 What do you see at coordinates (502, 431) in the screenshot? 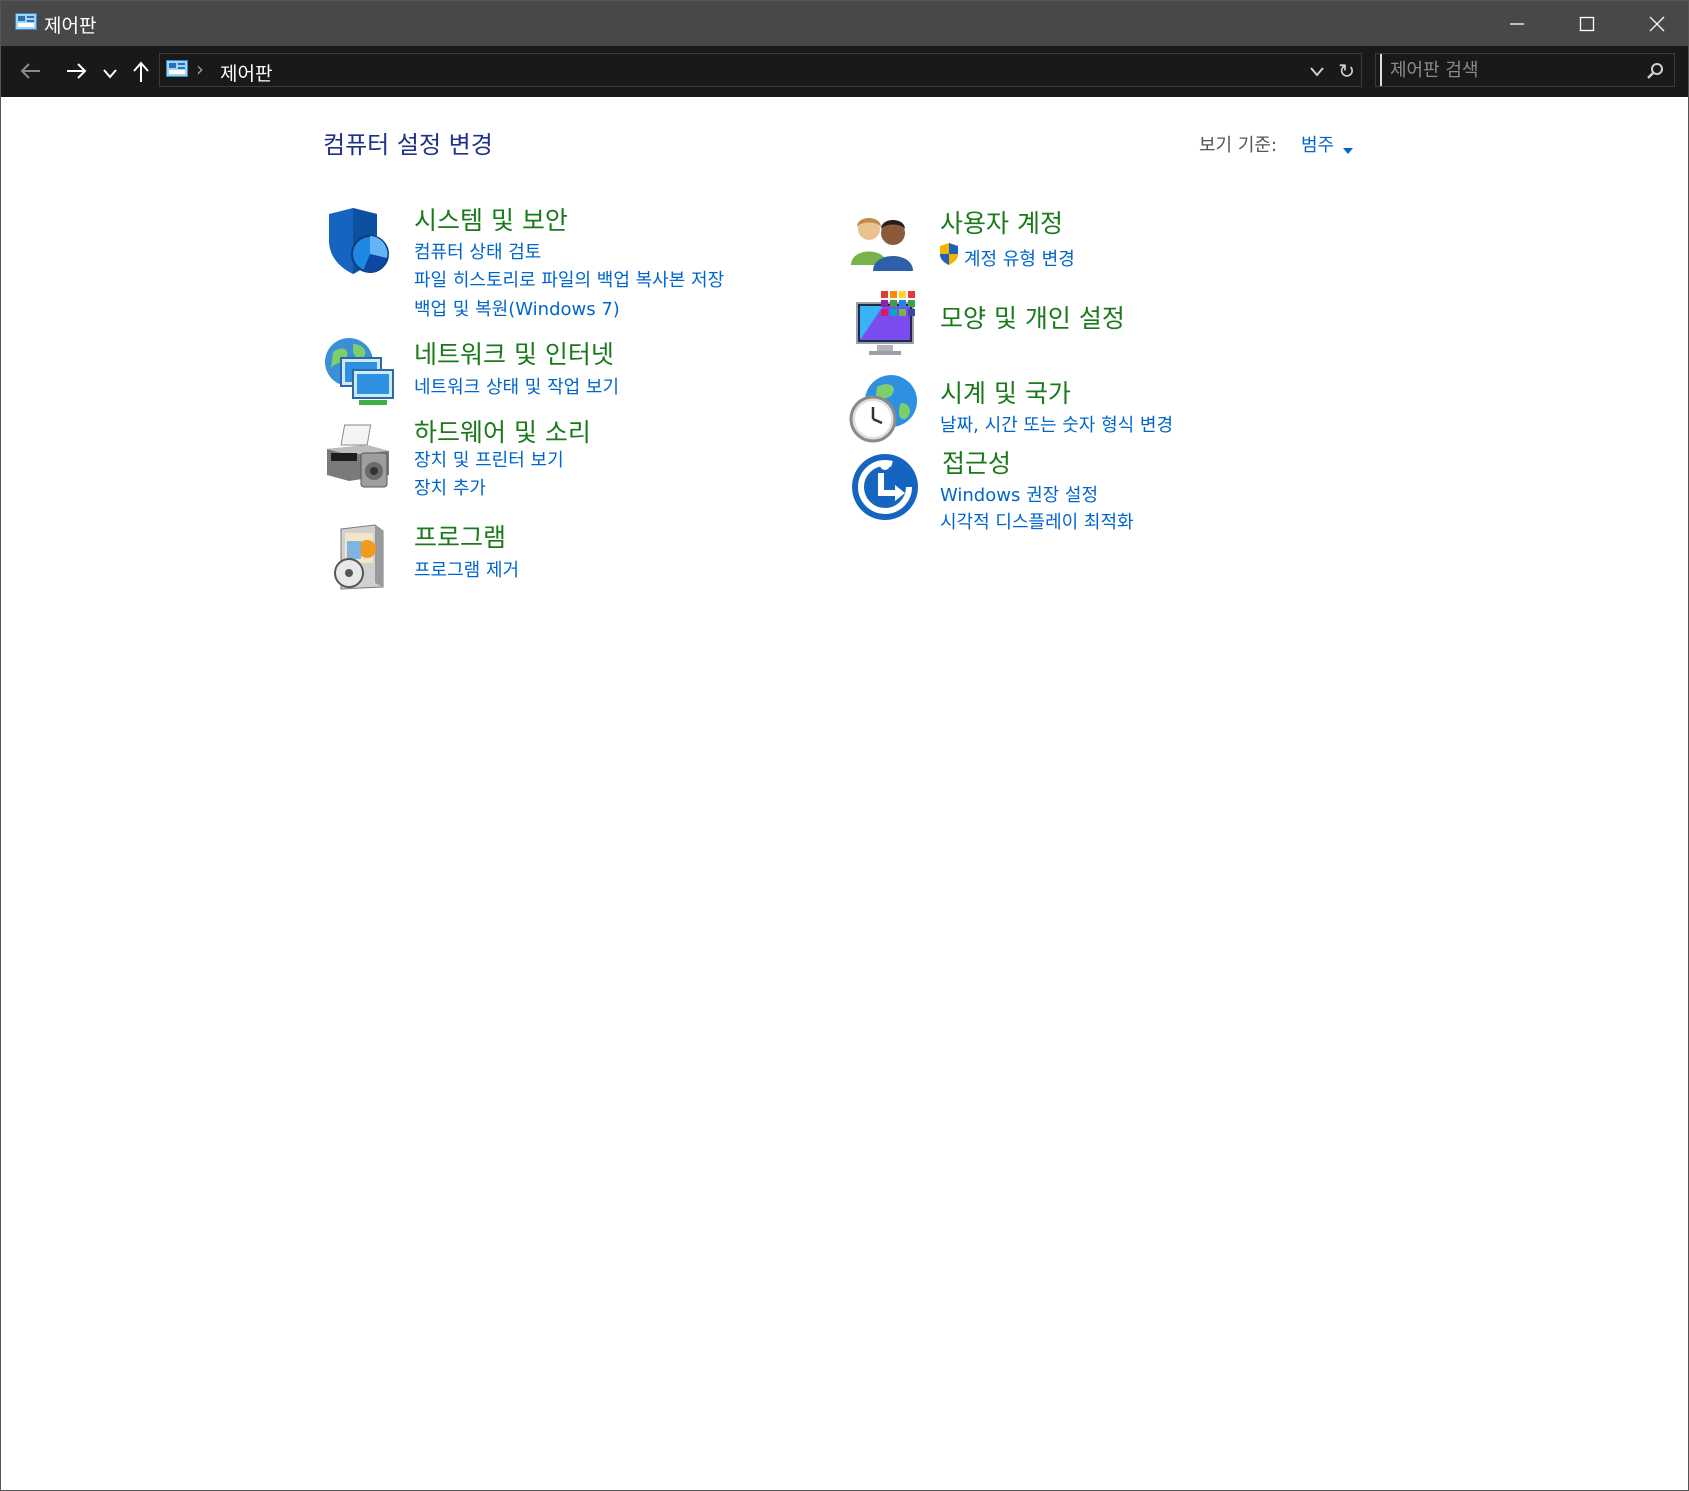
I see `category-title-hardware-sound: 하드웨어 및 소리` at bounding box center [502, 431].